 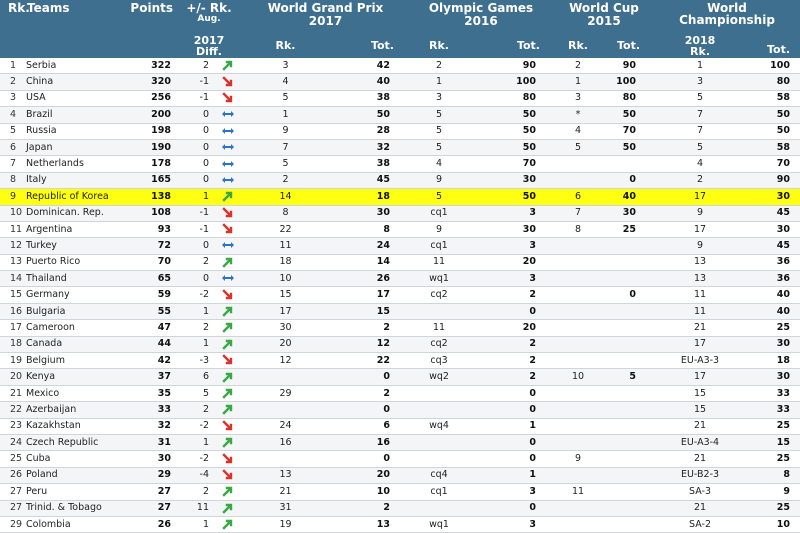 I want to click on points-cell: 200, so click(x=152, y=115).